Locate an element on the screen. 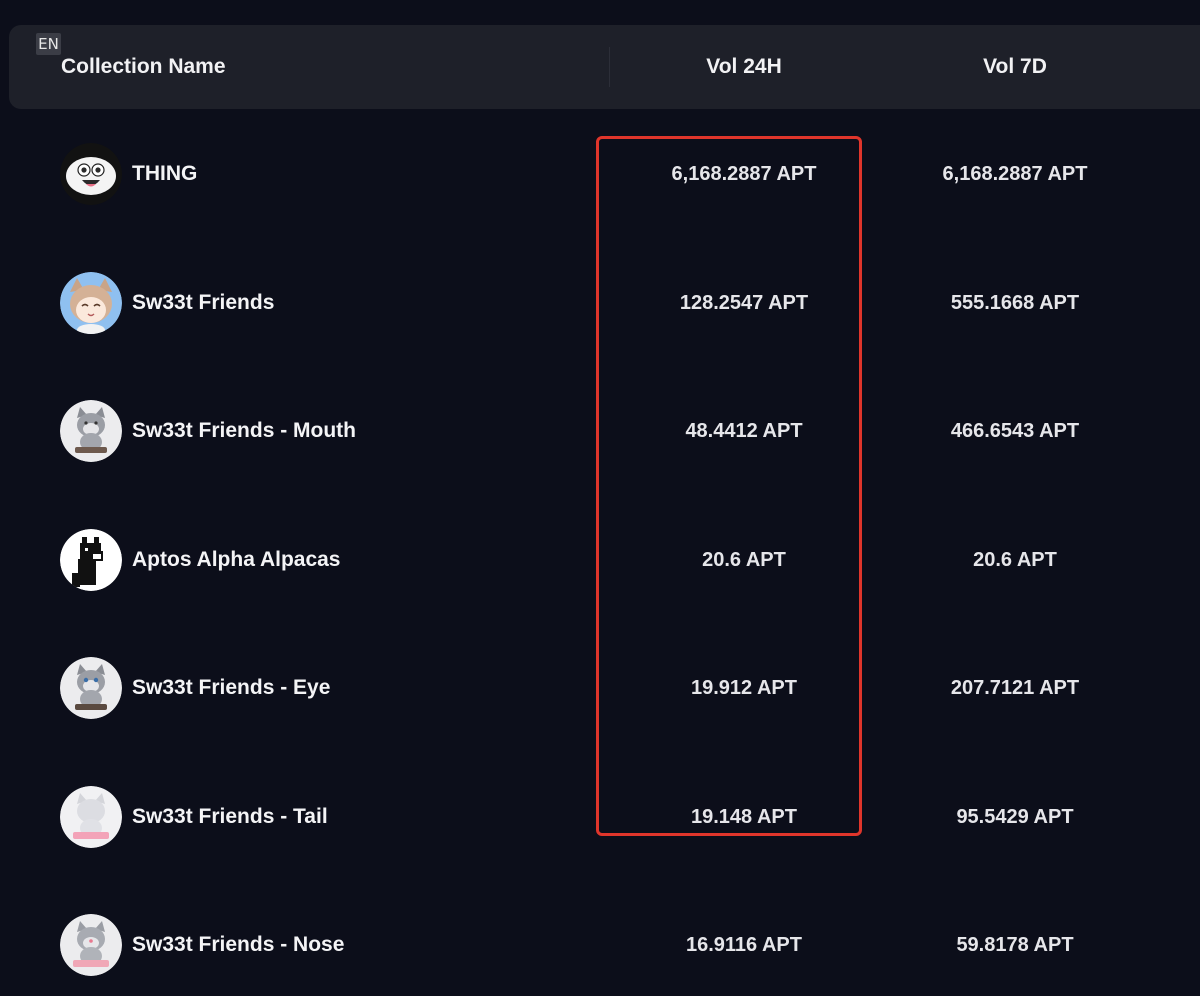 Image resolution: width=1200 pixels, height=996 pixels. vol-7d-value: 95.5429 APT is located at coordinates (1015, 816).